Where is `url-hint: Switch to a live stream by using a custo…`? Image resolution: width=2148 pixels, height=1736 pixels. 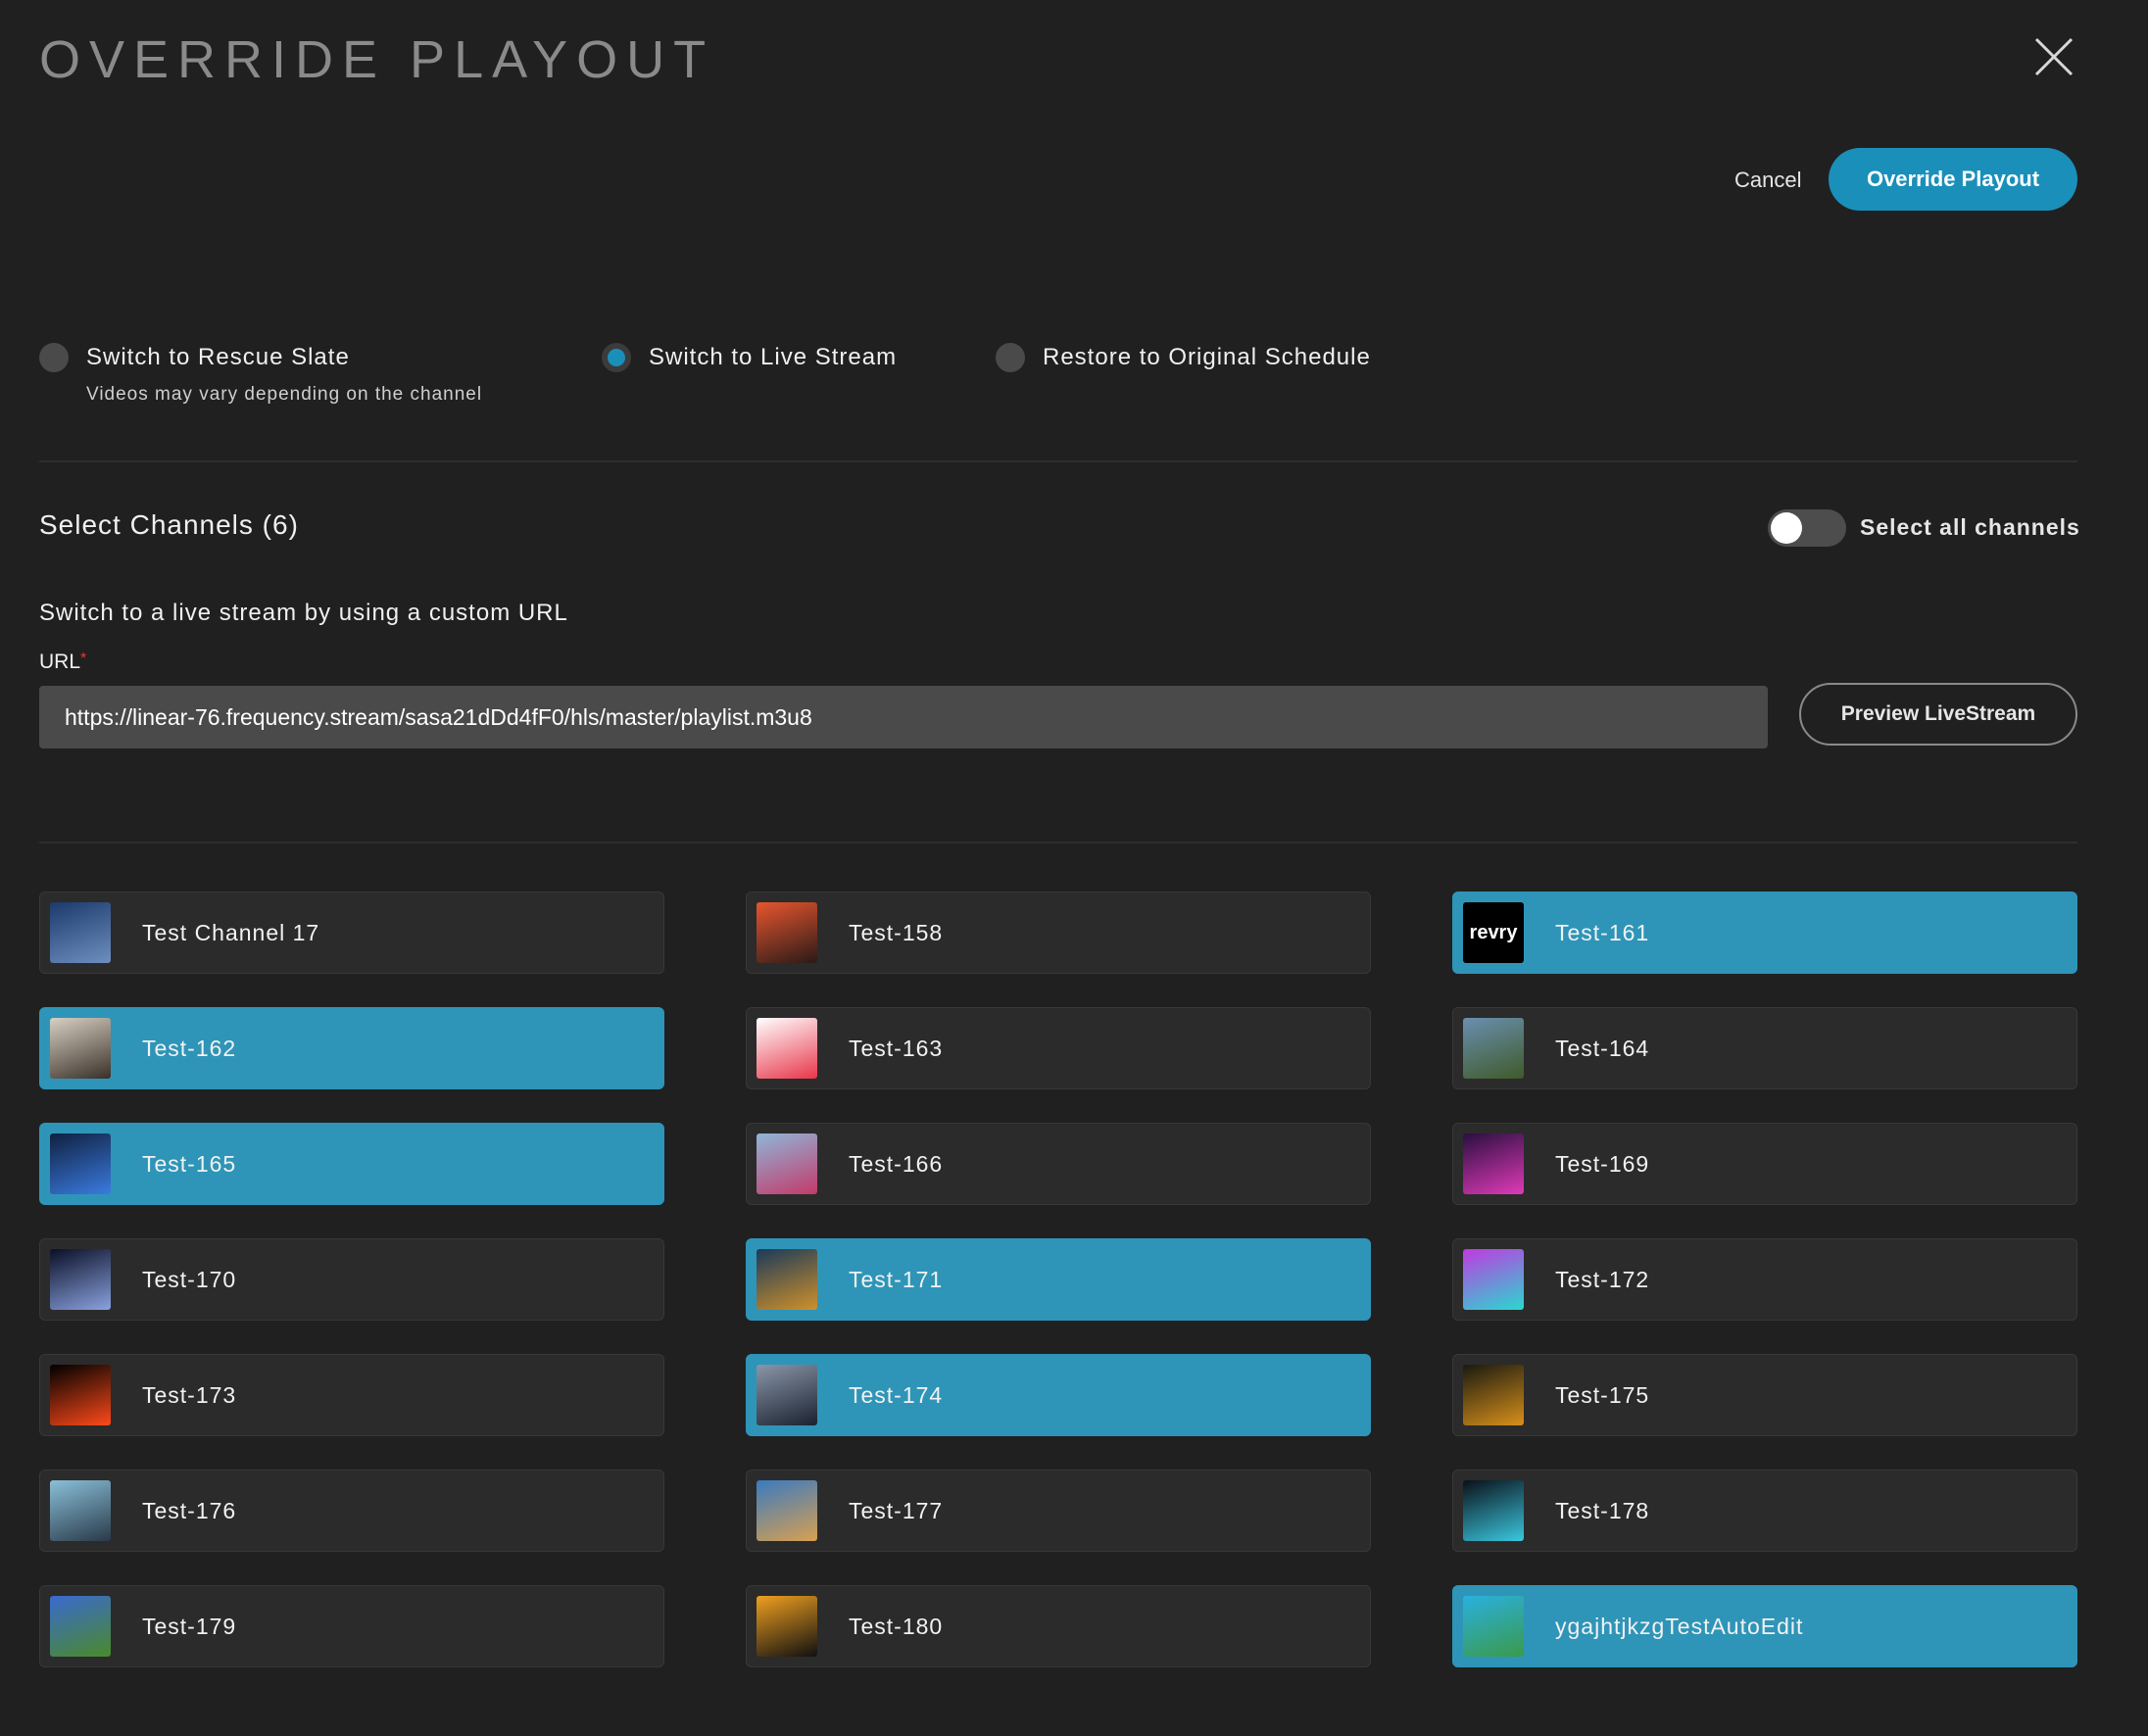 url-hint: Switch to a live stream by using a custo… is located at coordinates (303, 613).